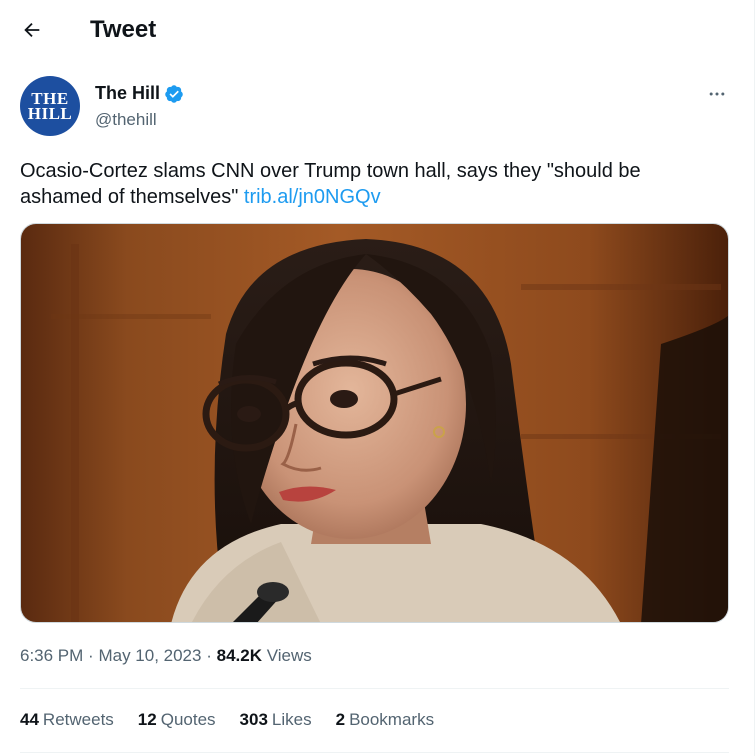  Describe the element at coordinates (147, 719) in the screenshot. I see `quotes-count: 12` at that location.